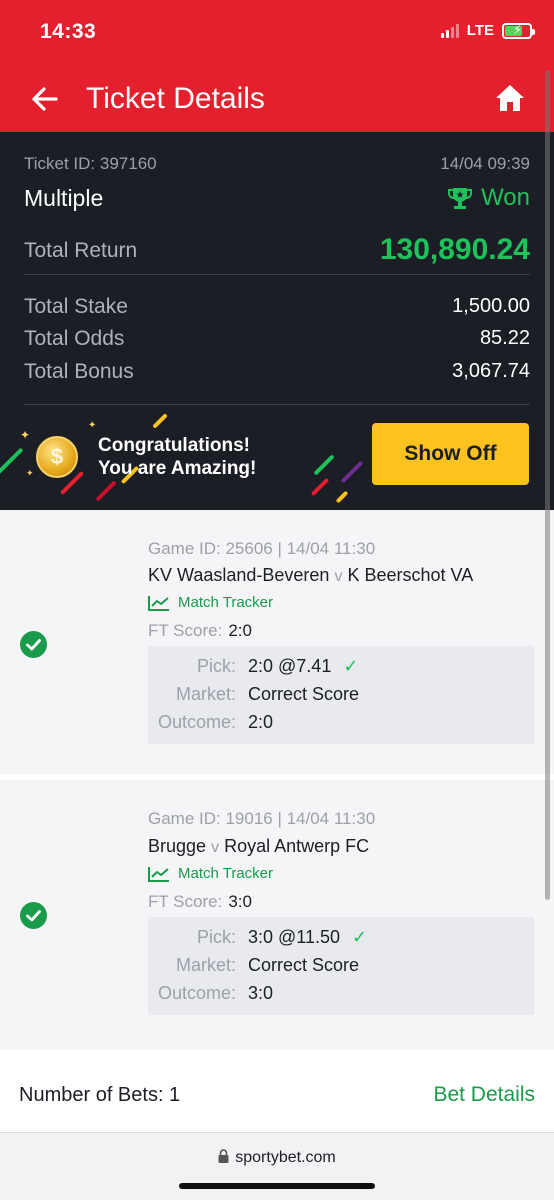 The height and width of the screenshot is (1200, 554). I want to click on home-button, so click(510, 98).